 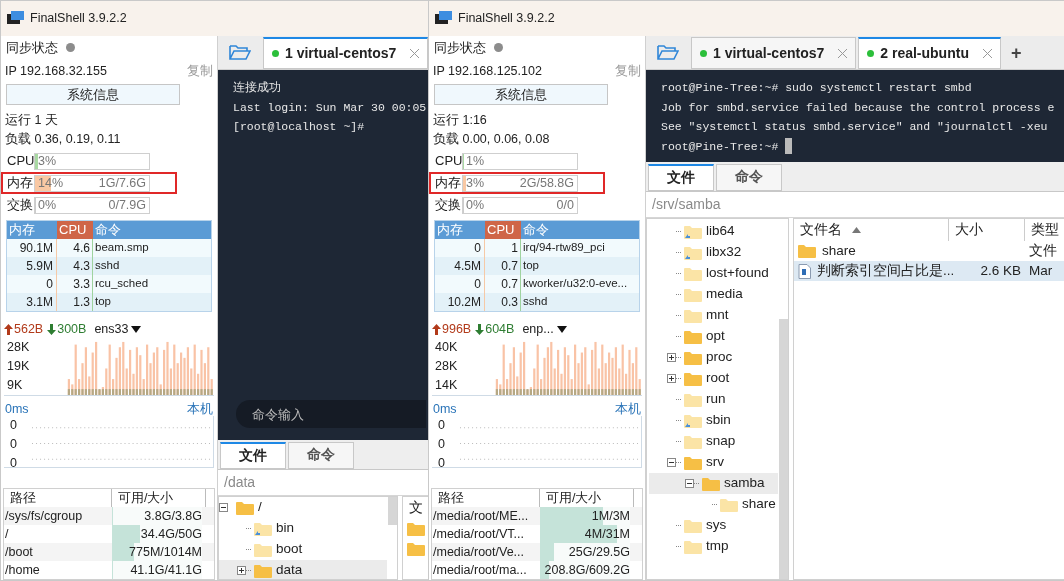 I want to click on ip-address: IP 192.168.125.102, so click(x=487, y=71).